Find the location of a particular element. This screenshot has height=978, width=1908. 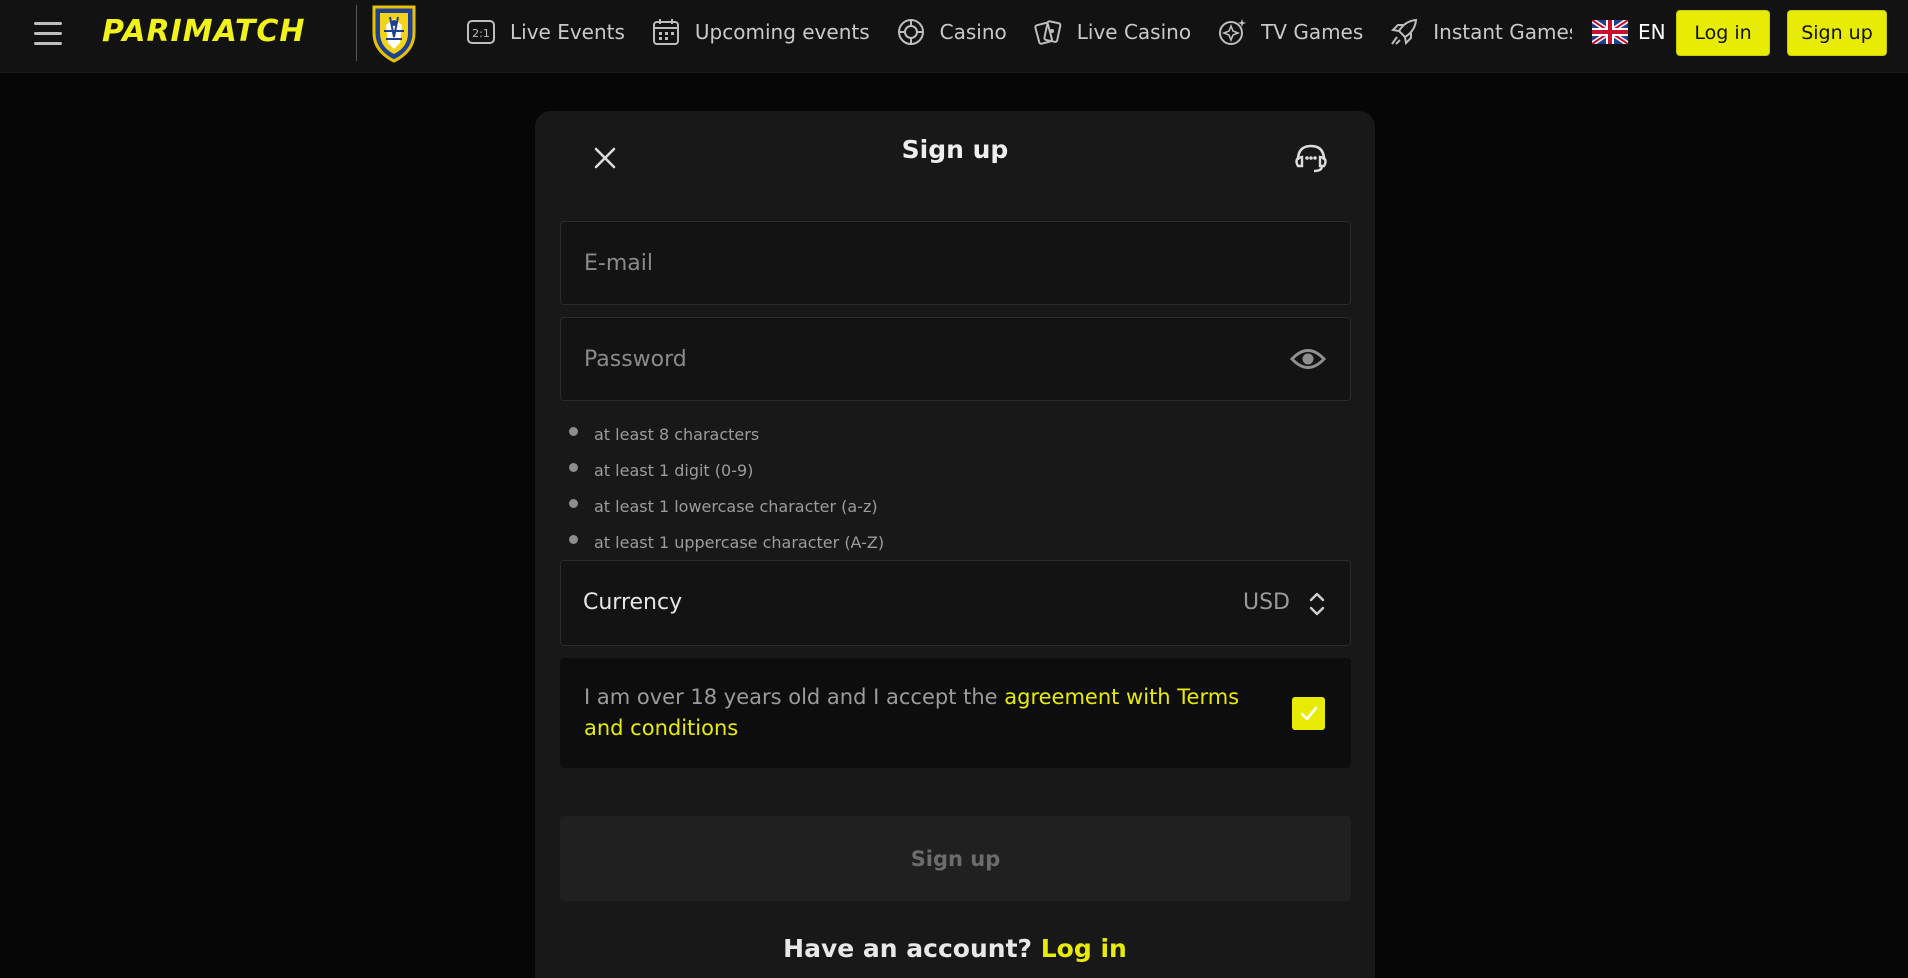

rocket-icon is located at coordinates (1404, 31).